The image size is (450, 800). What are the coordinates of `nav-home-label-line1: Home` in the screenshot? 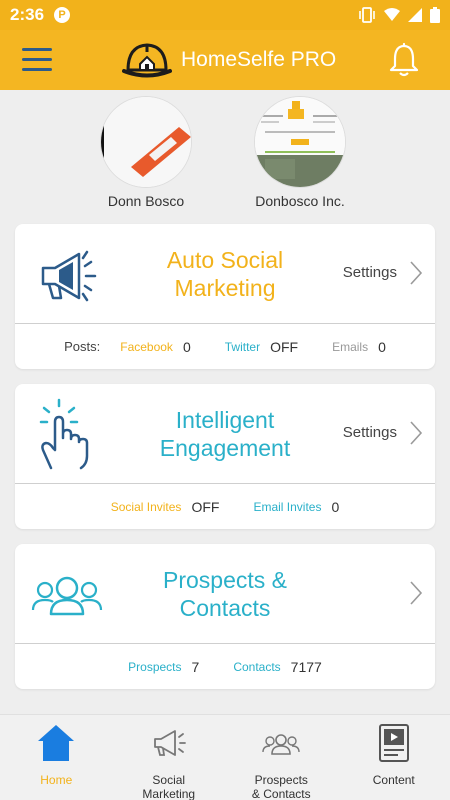 It's located at (56, 780).